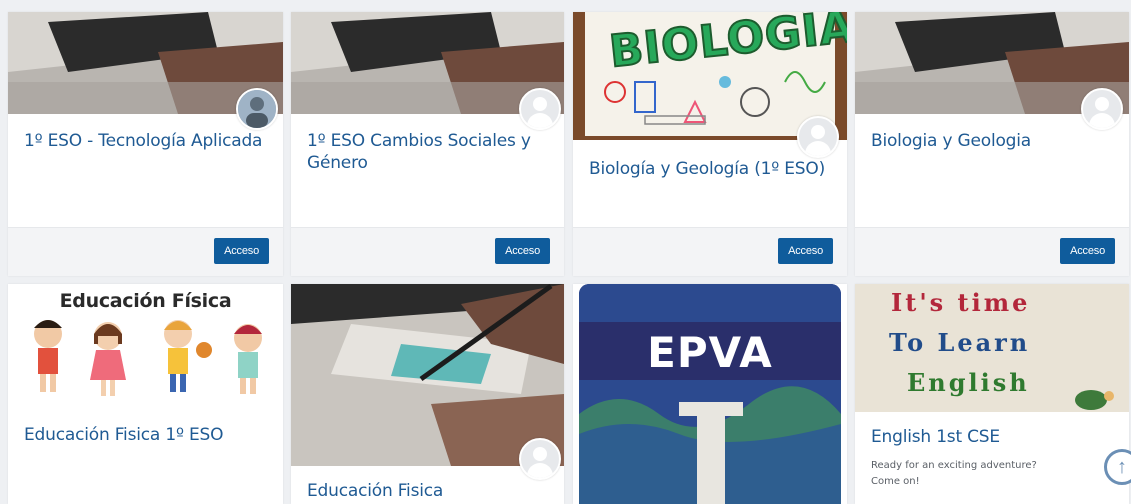  What do you see at coordinates (954, 465) in the screenshot?
I see `description-line-1: Ready for an exciting adventure?` at bounding box center [954, 465].